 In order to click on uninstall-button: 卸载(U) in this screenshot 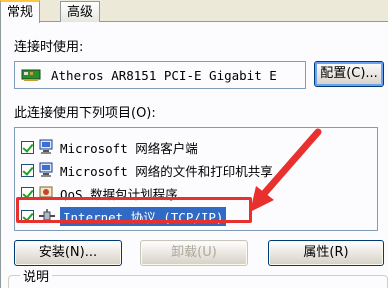, I will do `click(194, 253)`.